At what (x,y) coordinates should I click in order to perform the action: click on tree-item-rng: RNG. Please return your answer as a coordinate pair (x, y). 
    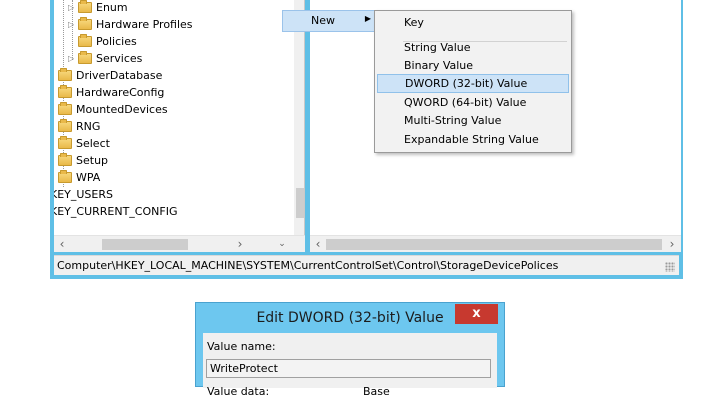
    Looking at the image, I should click on (79, 126).